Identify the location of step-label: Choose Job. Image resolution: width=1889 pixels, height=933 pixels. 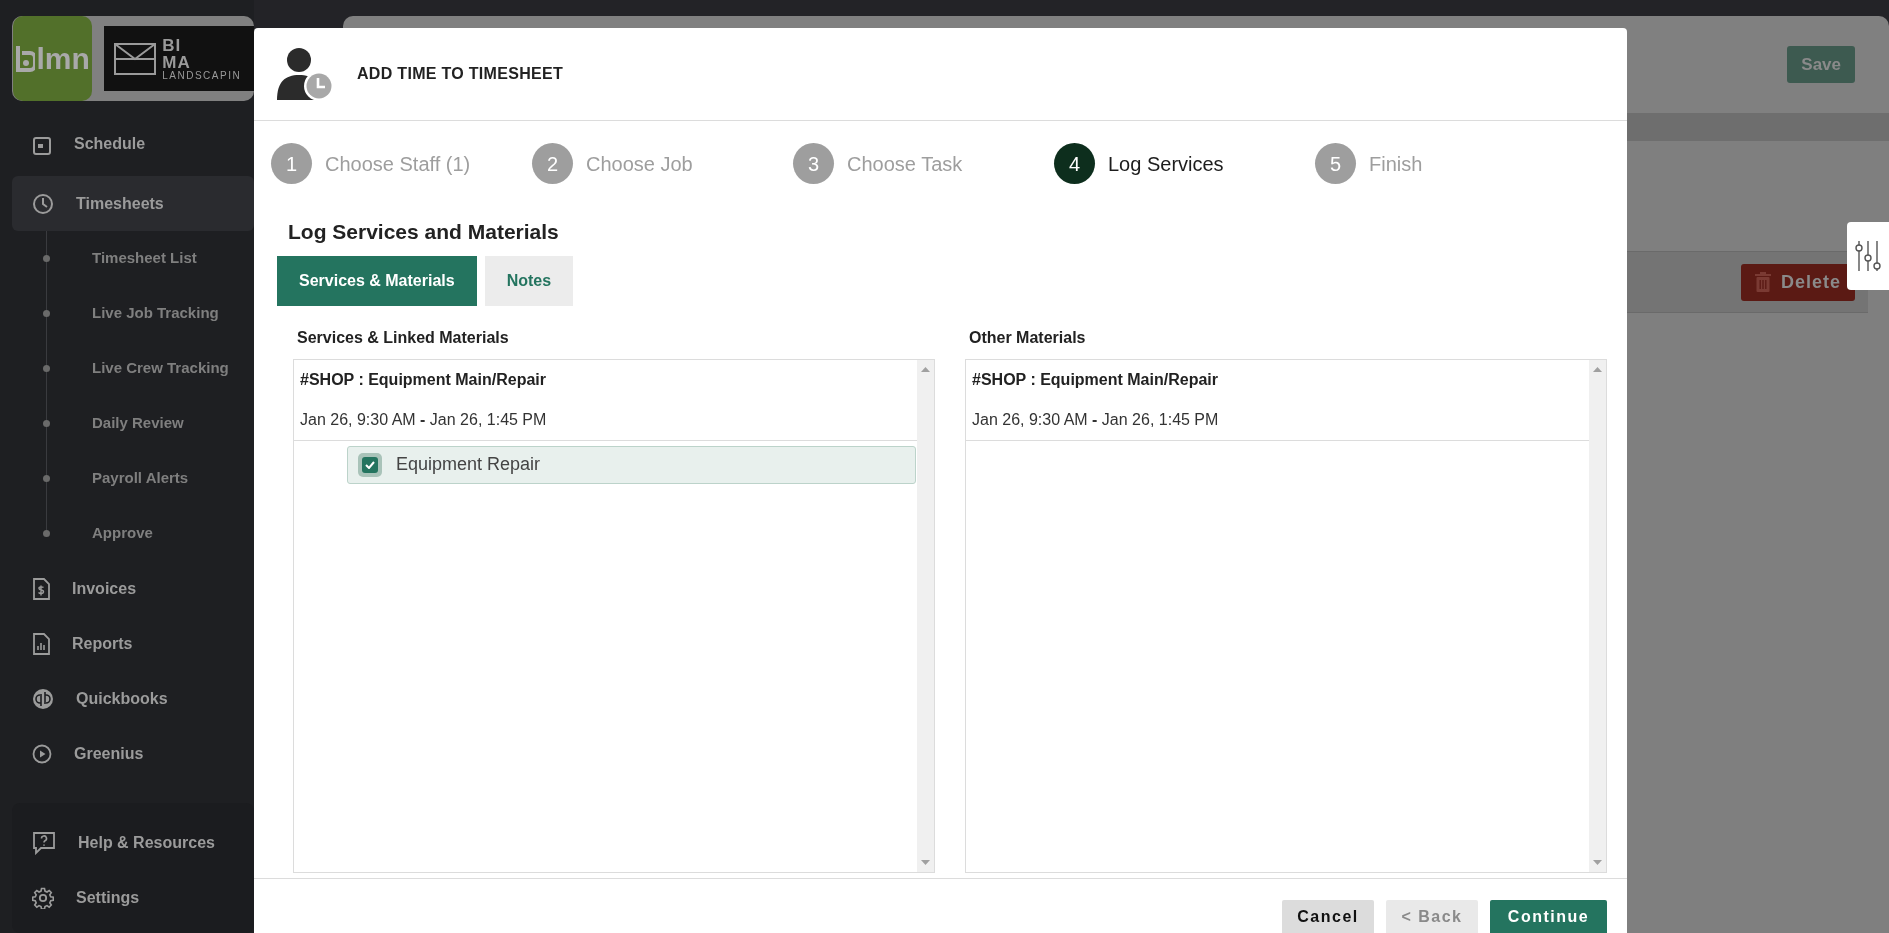
(639, 164).